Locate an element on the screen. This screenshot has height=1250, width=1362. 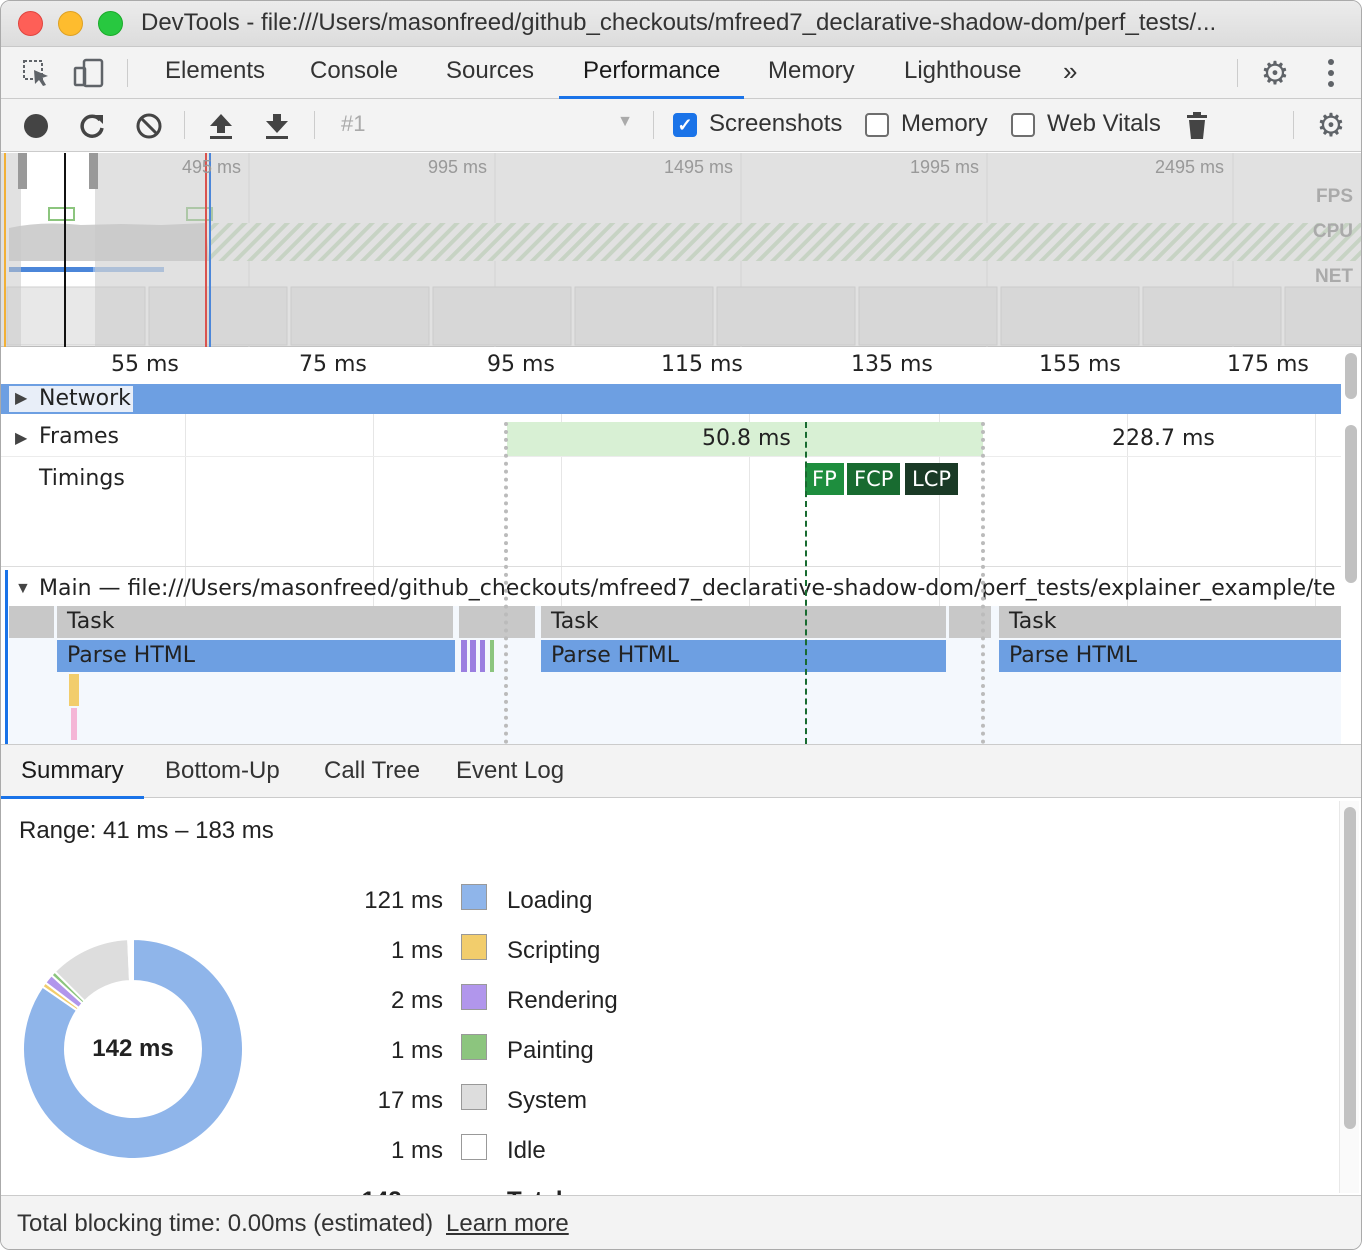
legend-row-scripting: 1 ms Scripting is located at coordinates (501, 951).